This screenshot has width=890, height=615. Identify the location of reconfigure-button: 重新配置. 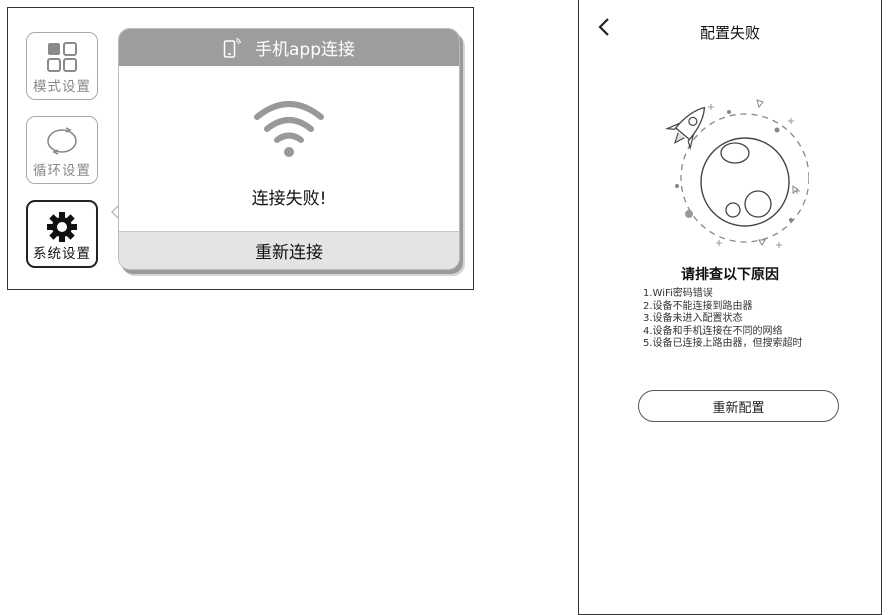
(738, 406).